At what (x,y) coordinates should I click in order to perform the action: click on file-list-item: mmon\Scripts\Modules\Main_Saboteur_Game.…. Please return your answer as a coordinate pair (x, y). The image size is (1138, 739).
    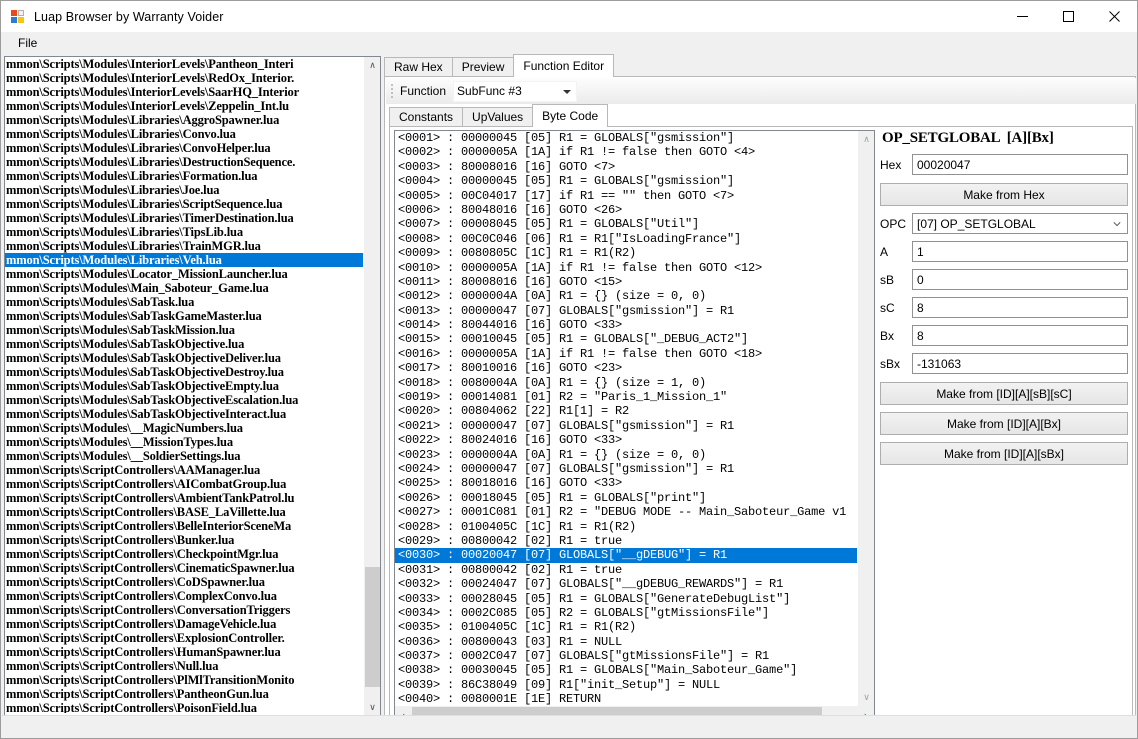
    Looking at the image, I should click on (185, 288).